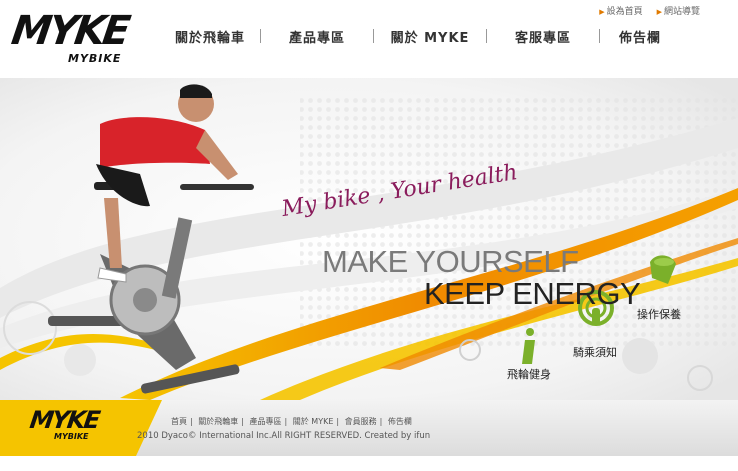 The width and height of the screenshot is (738, 471). Describe the element at coordinates (649, 10) in the screenshot. I see `top-links: ▶ 設為首頁 ▶ 網站導覽` at that location.